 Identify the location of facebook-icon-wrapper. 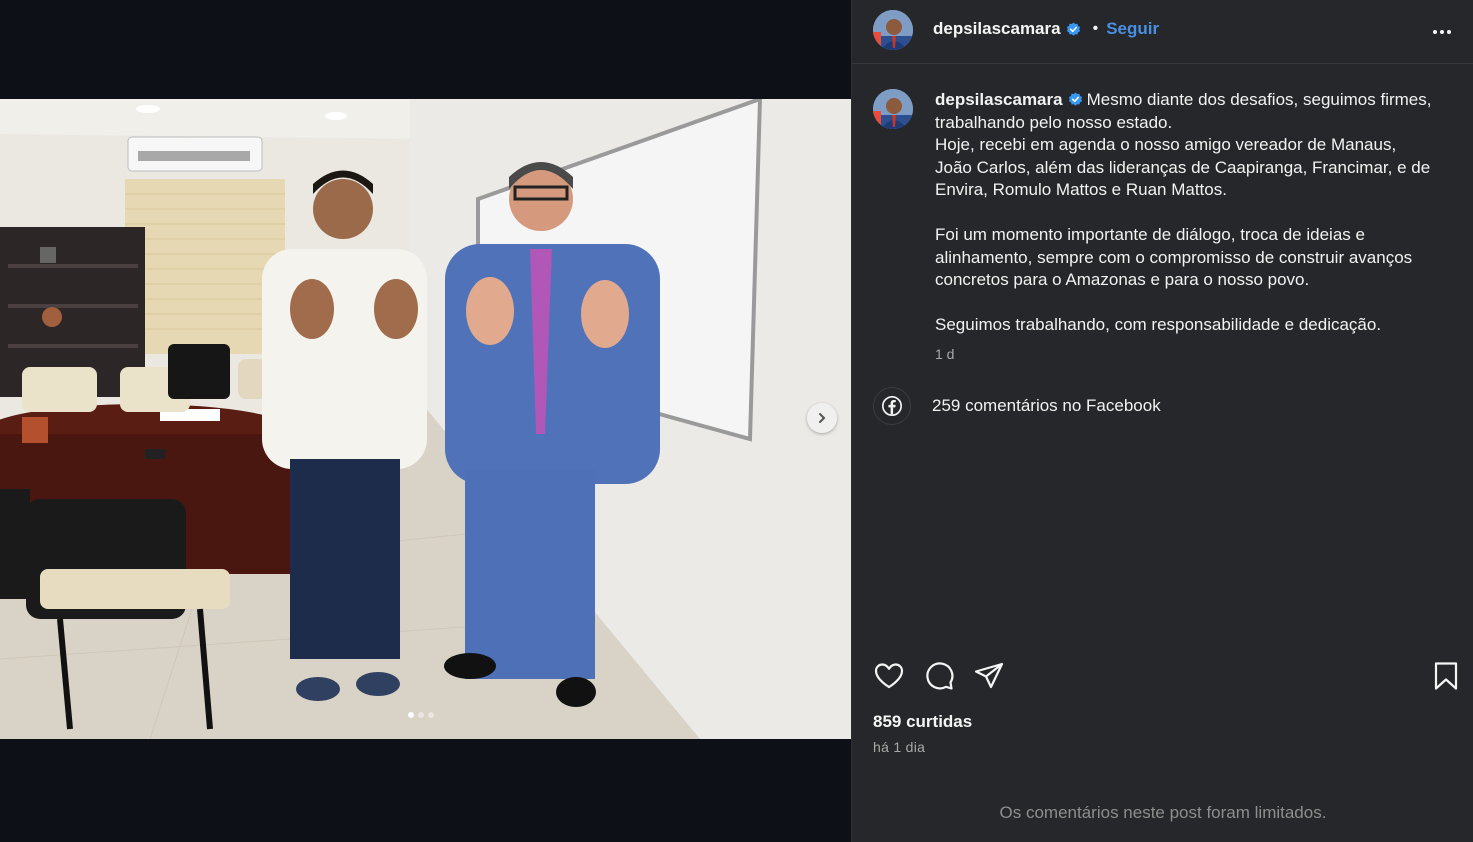
(892, 406).